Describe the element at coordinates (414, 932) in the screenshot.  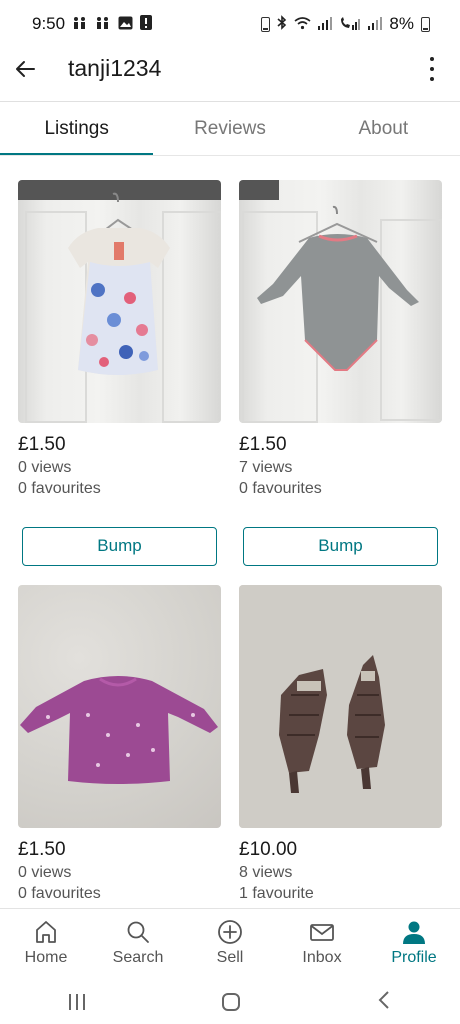
I see `profile-icon` at that location.